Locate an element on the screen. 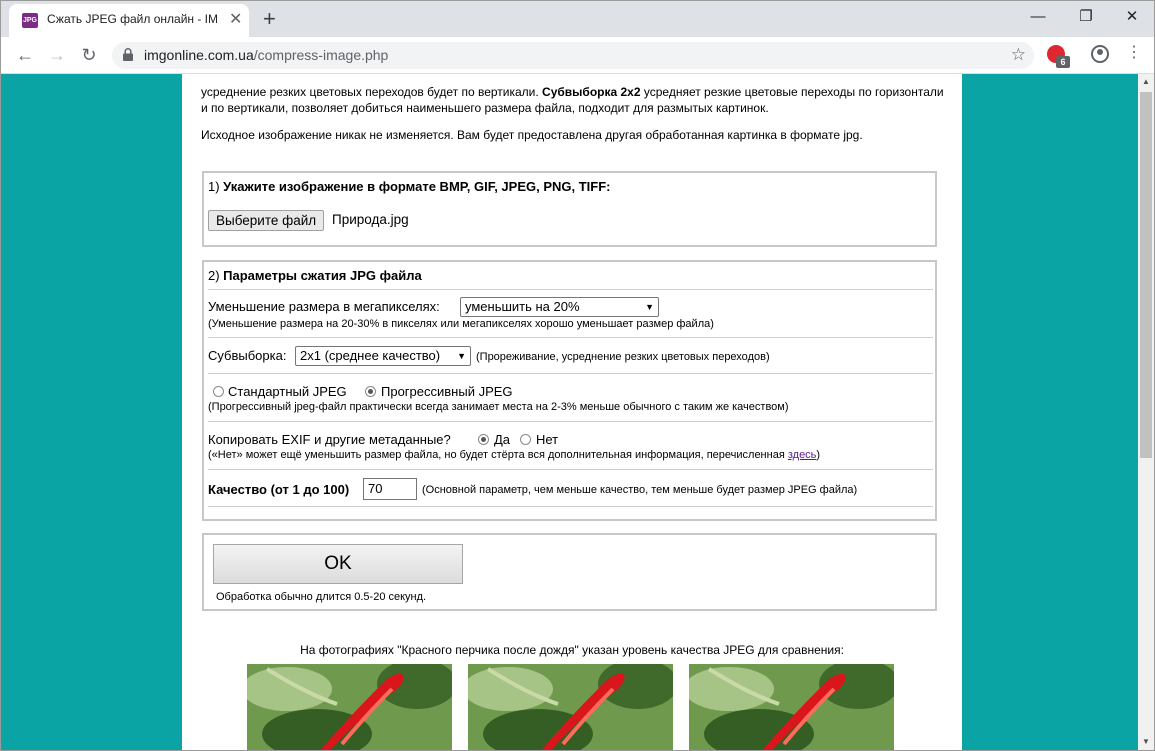 The height and width of the screenshot is (751, 1155). exif-yes-radio is located at coordinates (483, 439).